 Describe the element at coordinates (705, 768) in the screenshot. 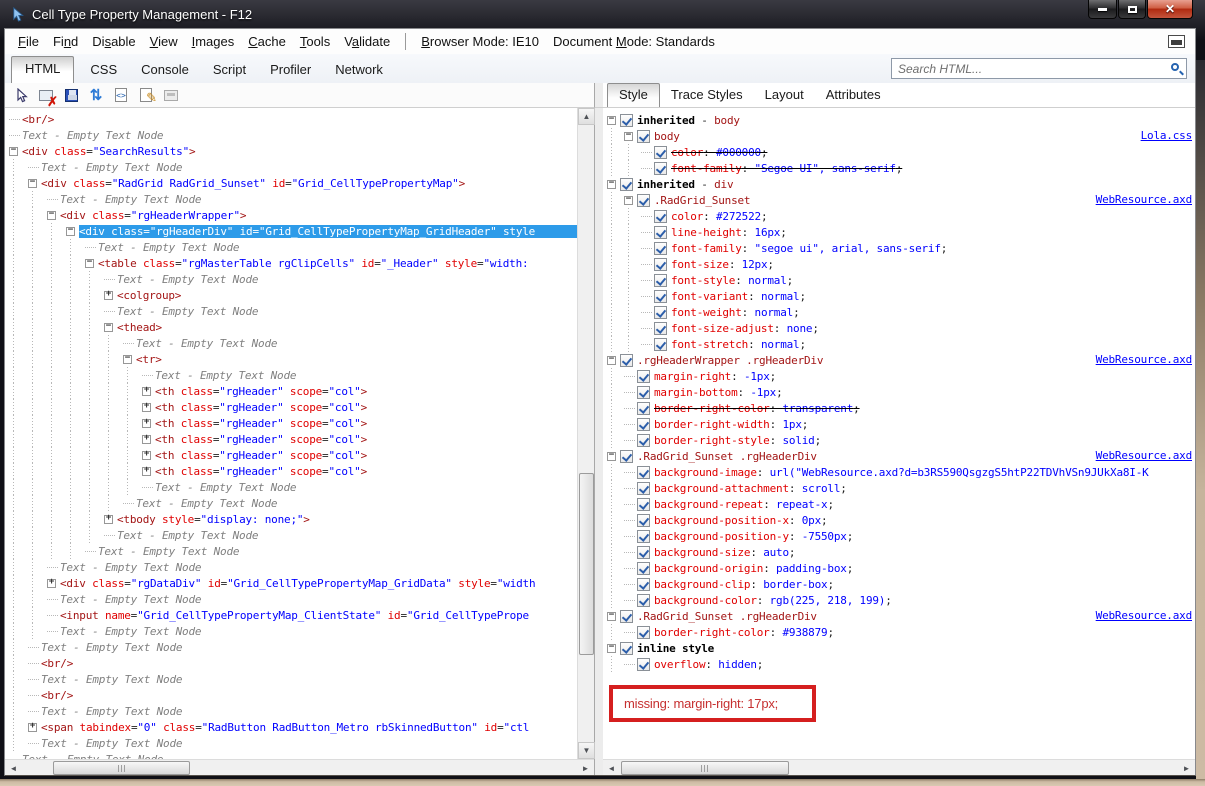

I see `horizontal-scroll-thumb` at that location.